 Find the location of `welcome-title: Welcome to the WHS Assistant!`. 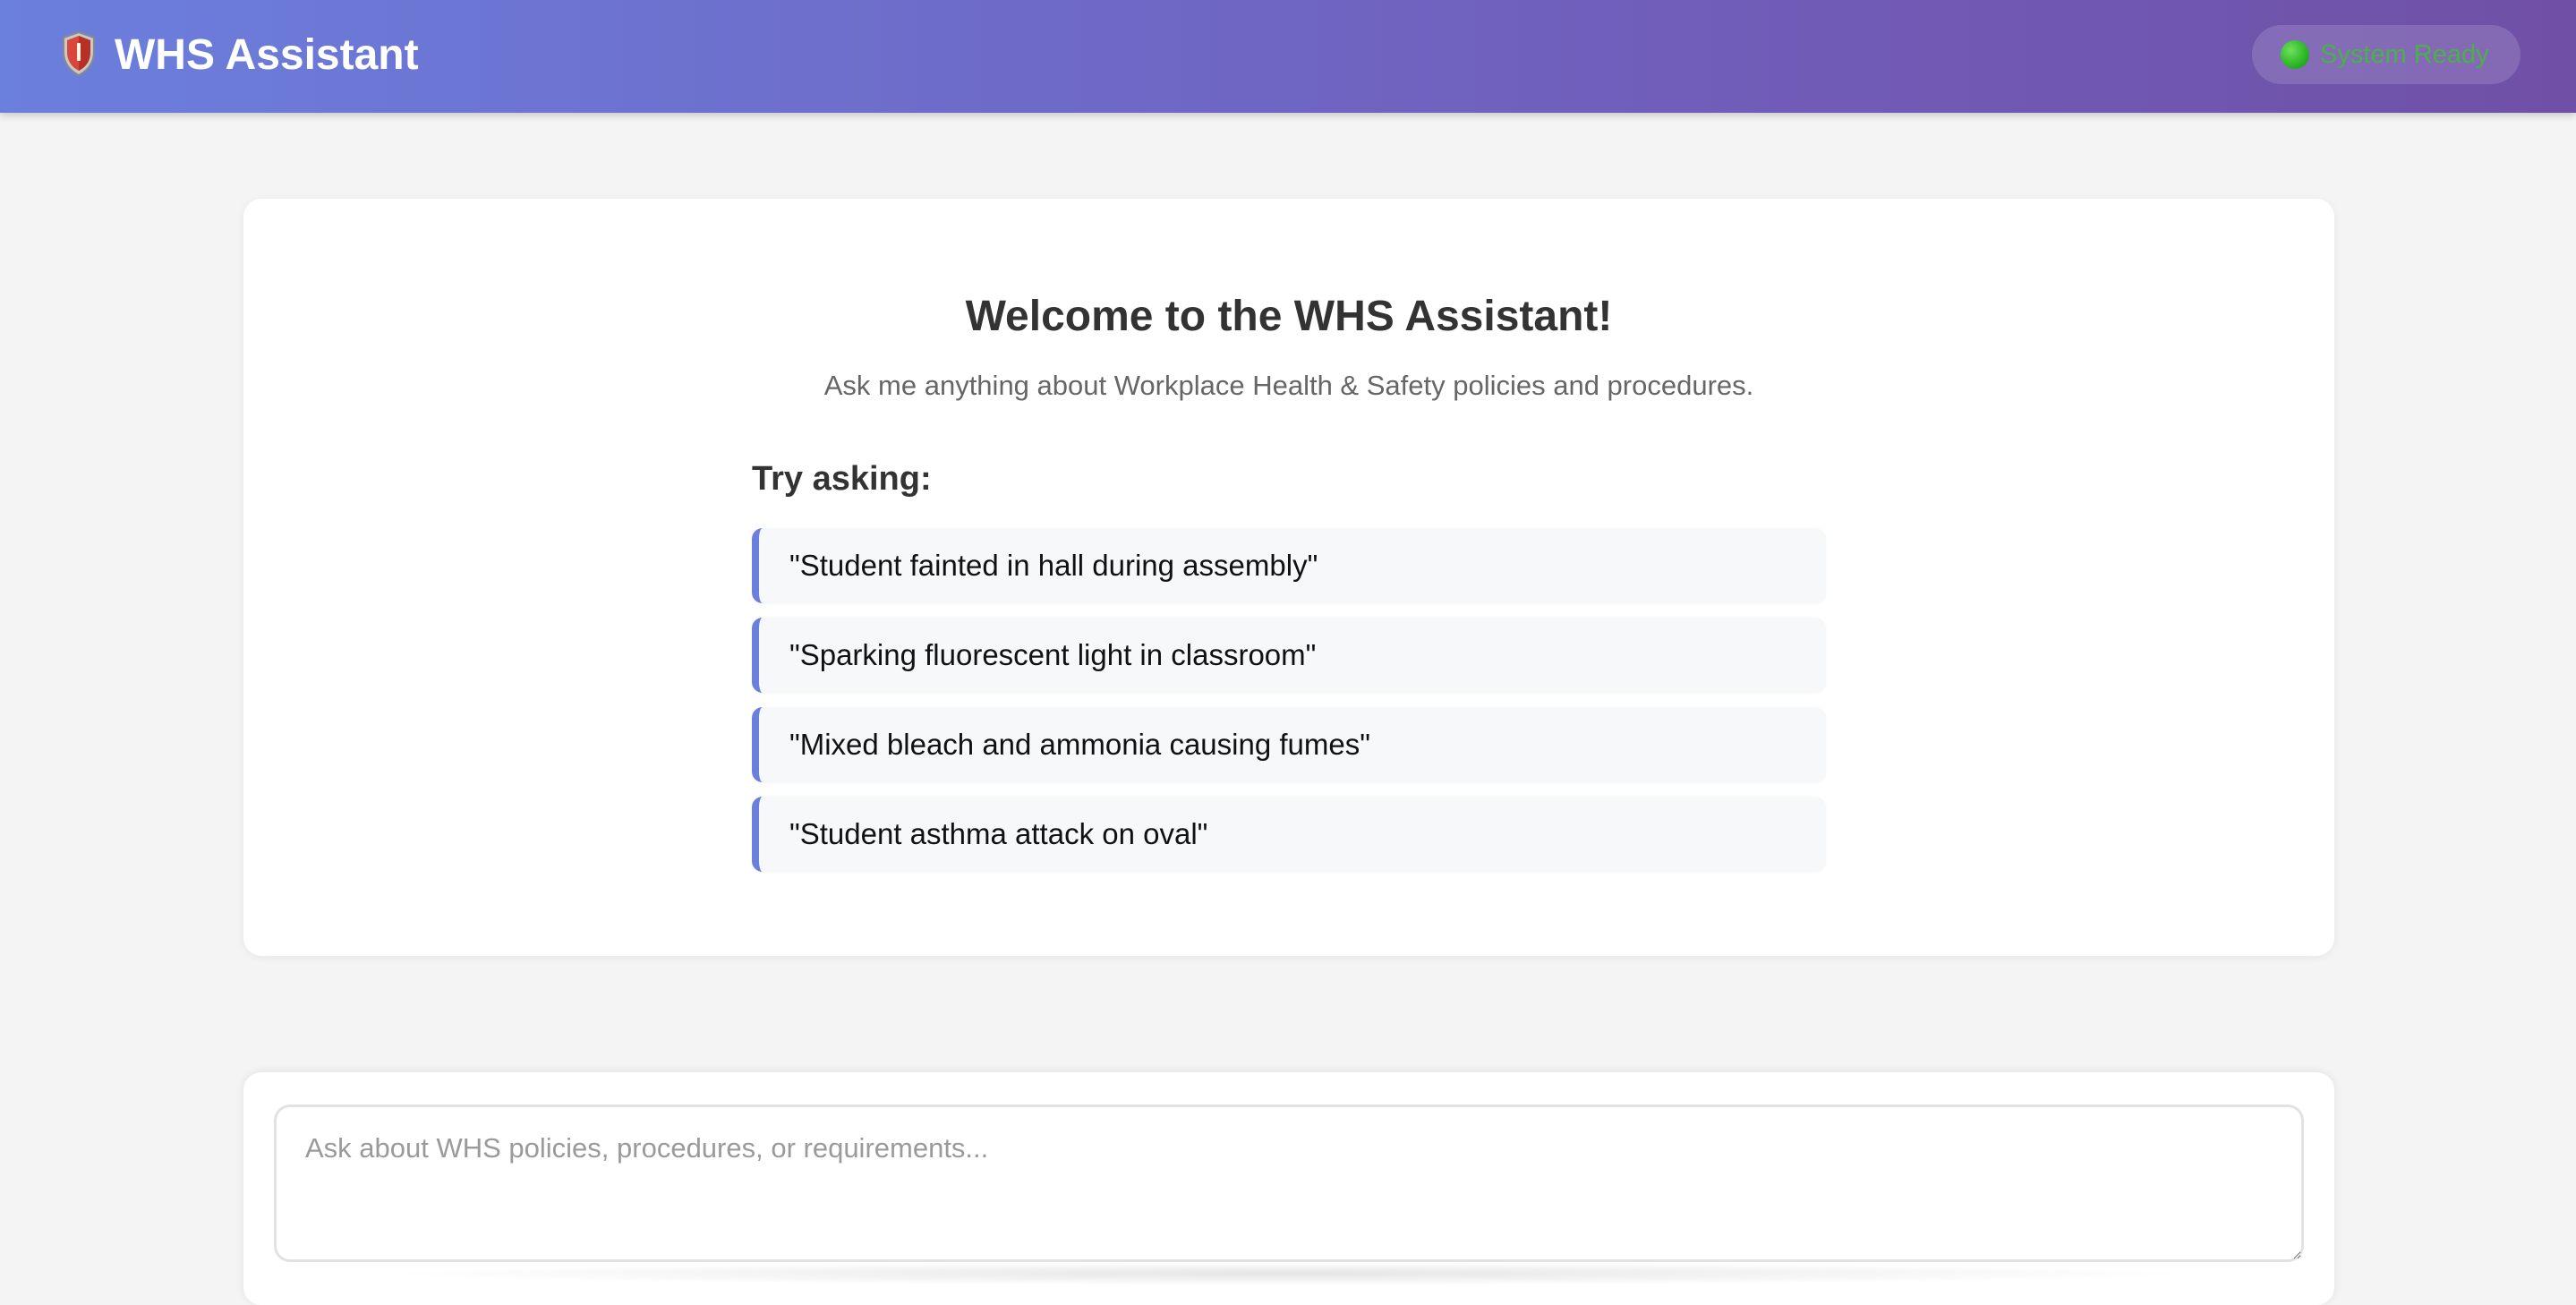

welcome-title: Welcome to the WHS Assistant! is located at coordinates (1289, 316).